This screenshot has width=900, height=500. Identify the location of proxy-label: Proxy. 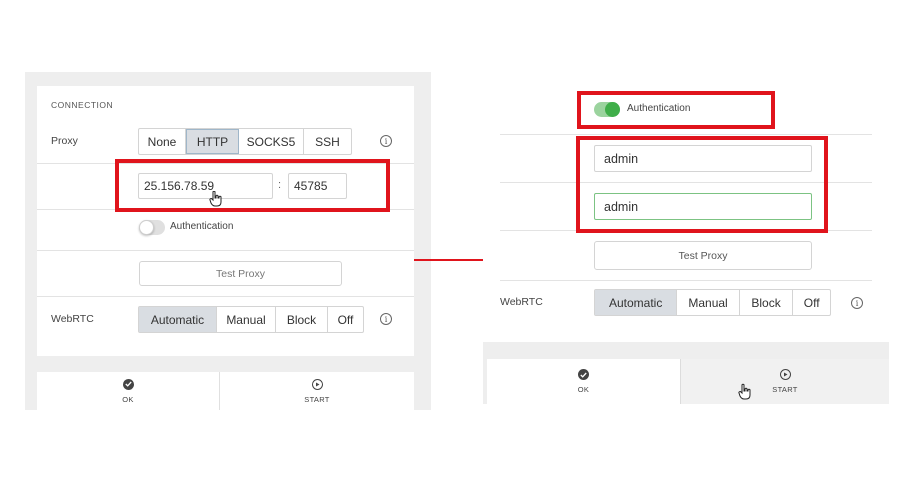
(64, 141).